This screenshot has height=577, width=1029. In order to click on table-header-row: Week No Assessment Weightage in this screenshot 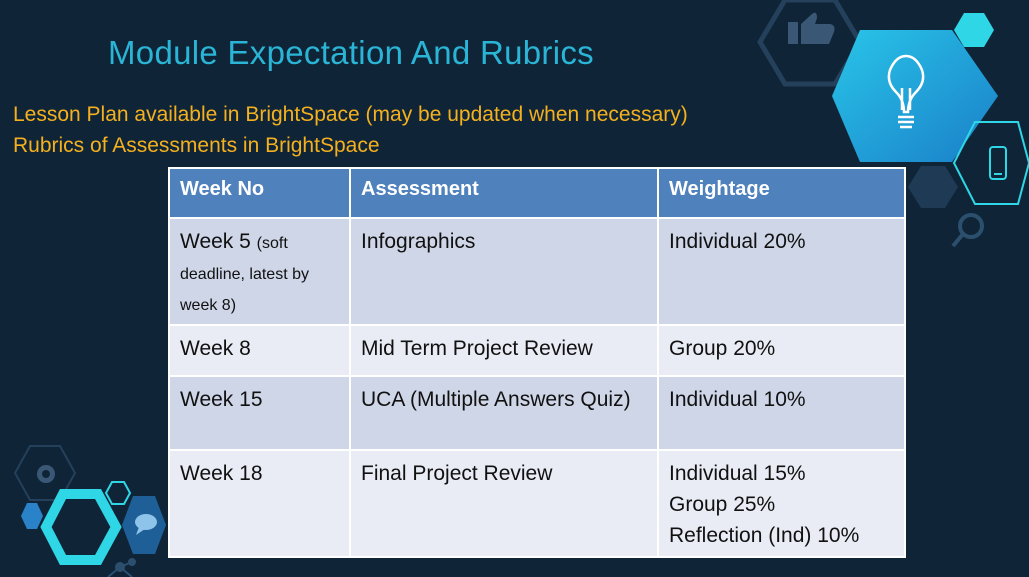, I will do `click(537, 193)`.